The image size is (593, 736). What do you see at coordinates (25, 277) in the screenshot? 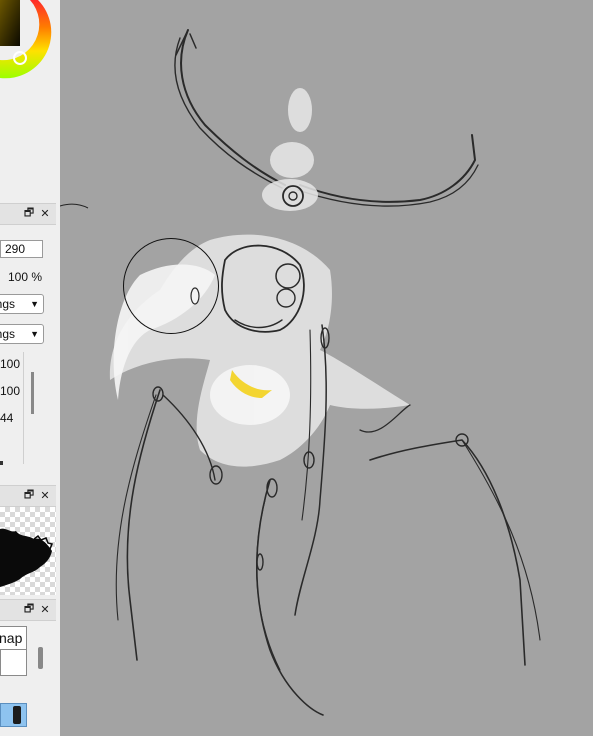
I see `opacity-value: 100 %` at bounding box center [25, 277].